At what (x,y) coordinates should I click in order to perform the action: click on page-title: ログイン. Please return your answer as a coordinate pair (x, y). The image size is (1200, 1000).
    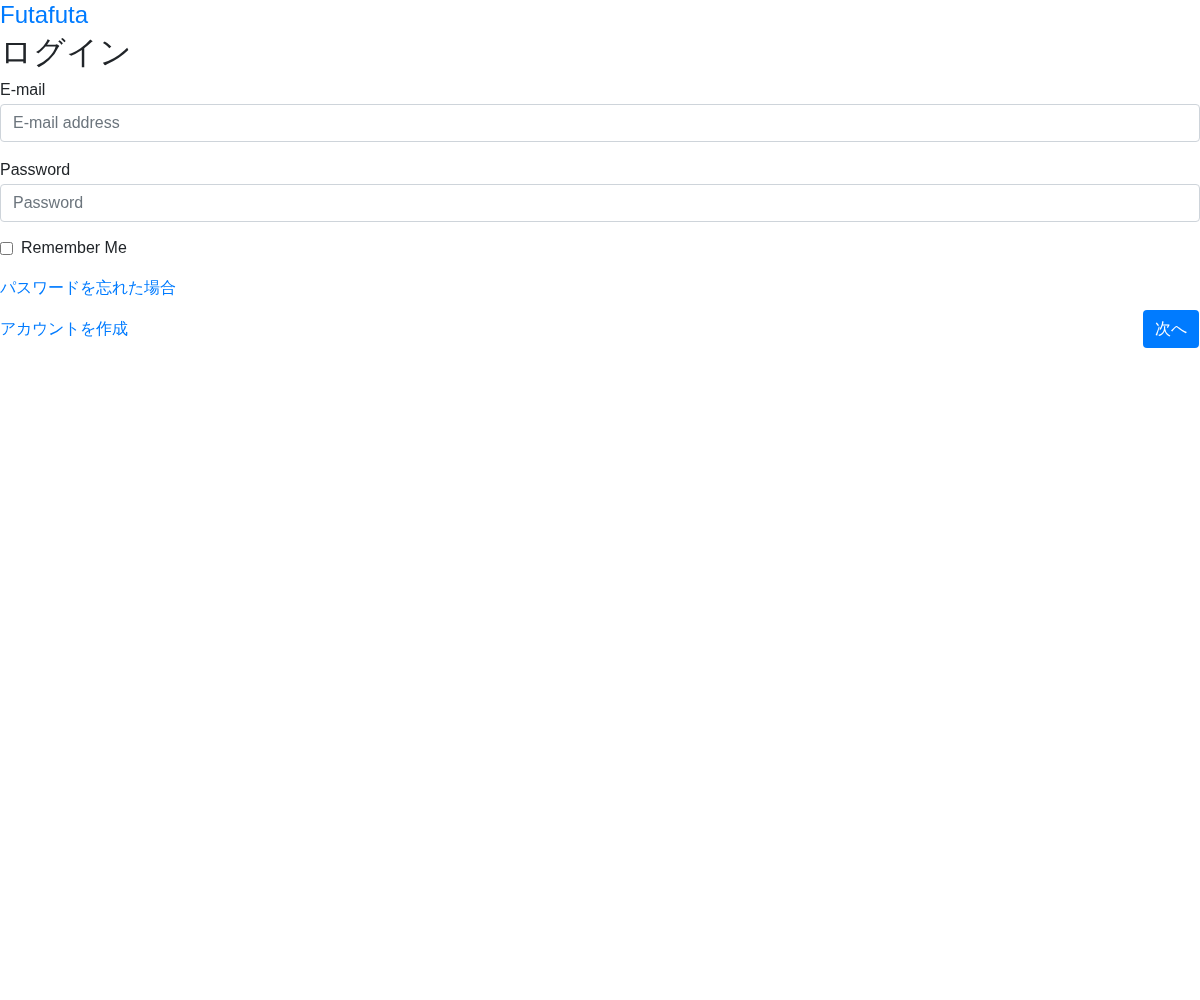
    Looking at the image, I should click on (66, 52).